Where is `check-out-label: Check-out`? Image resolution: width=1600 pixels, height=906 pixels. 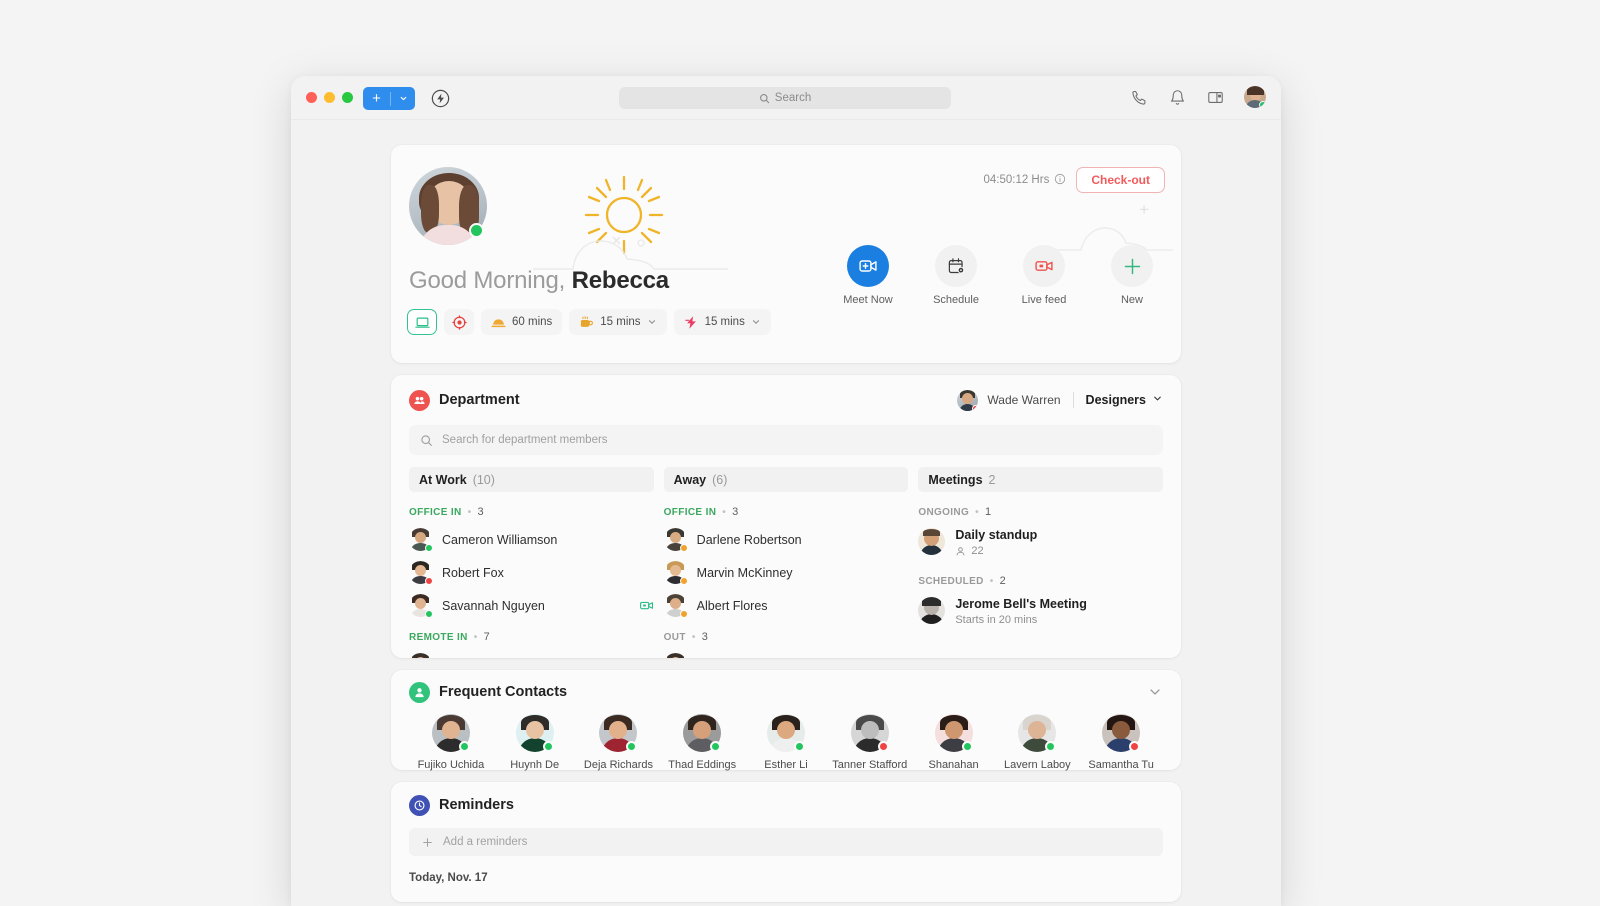 check-out-label: Check-out is located at coordinates (1120, 180).